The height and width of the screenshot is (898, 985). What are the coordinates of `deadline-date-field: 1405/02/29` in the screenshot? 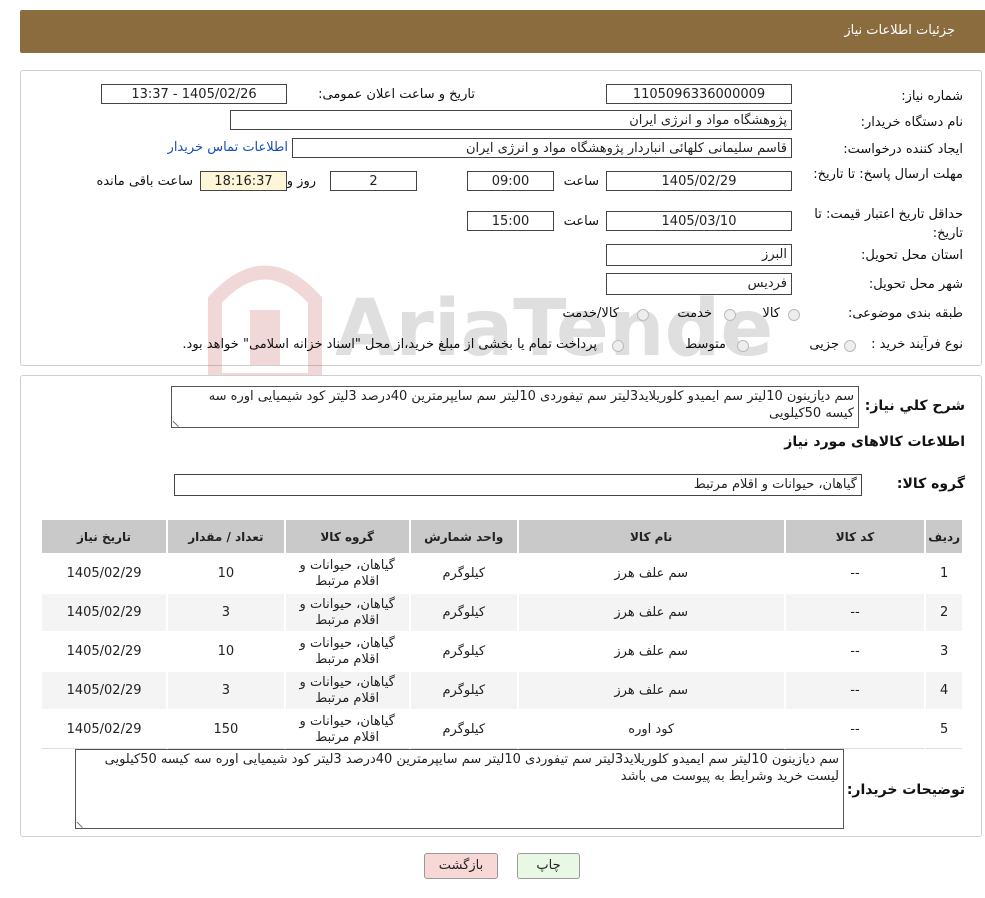 It's located at (699, 181).